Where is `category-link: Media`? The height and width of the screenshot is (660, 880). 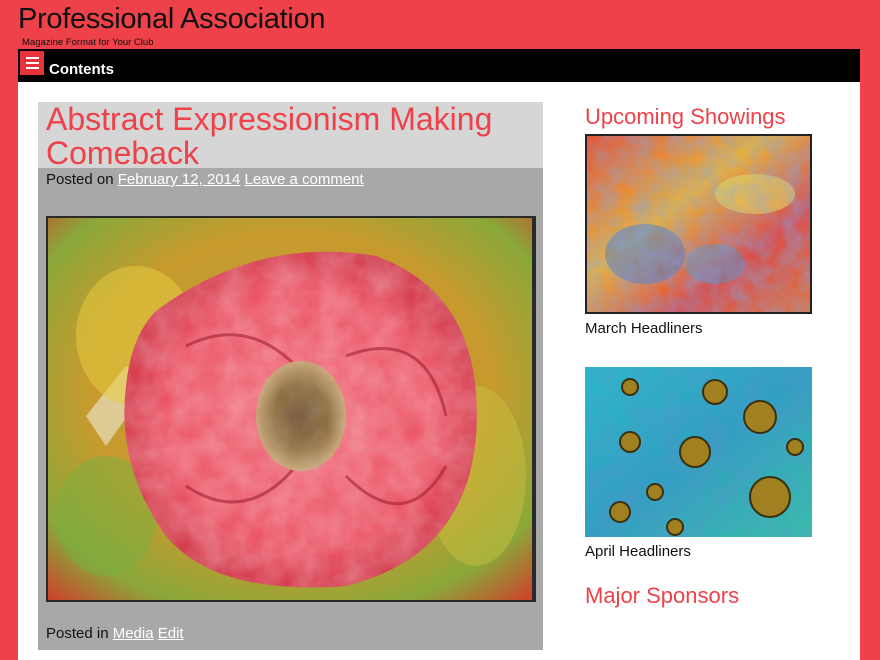 category-link: Media is located at coordinates (133, 633).